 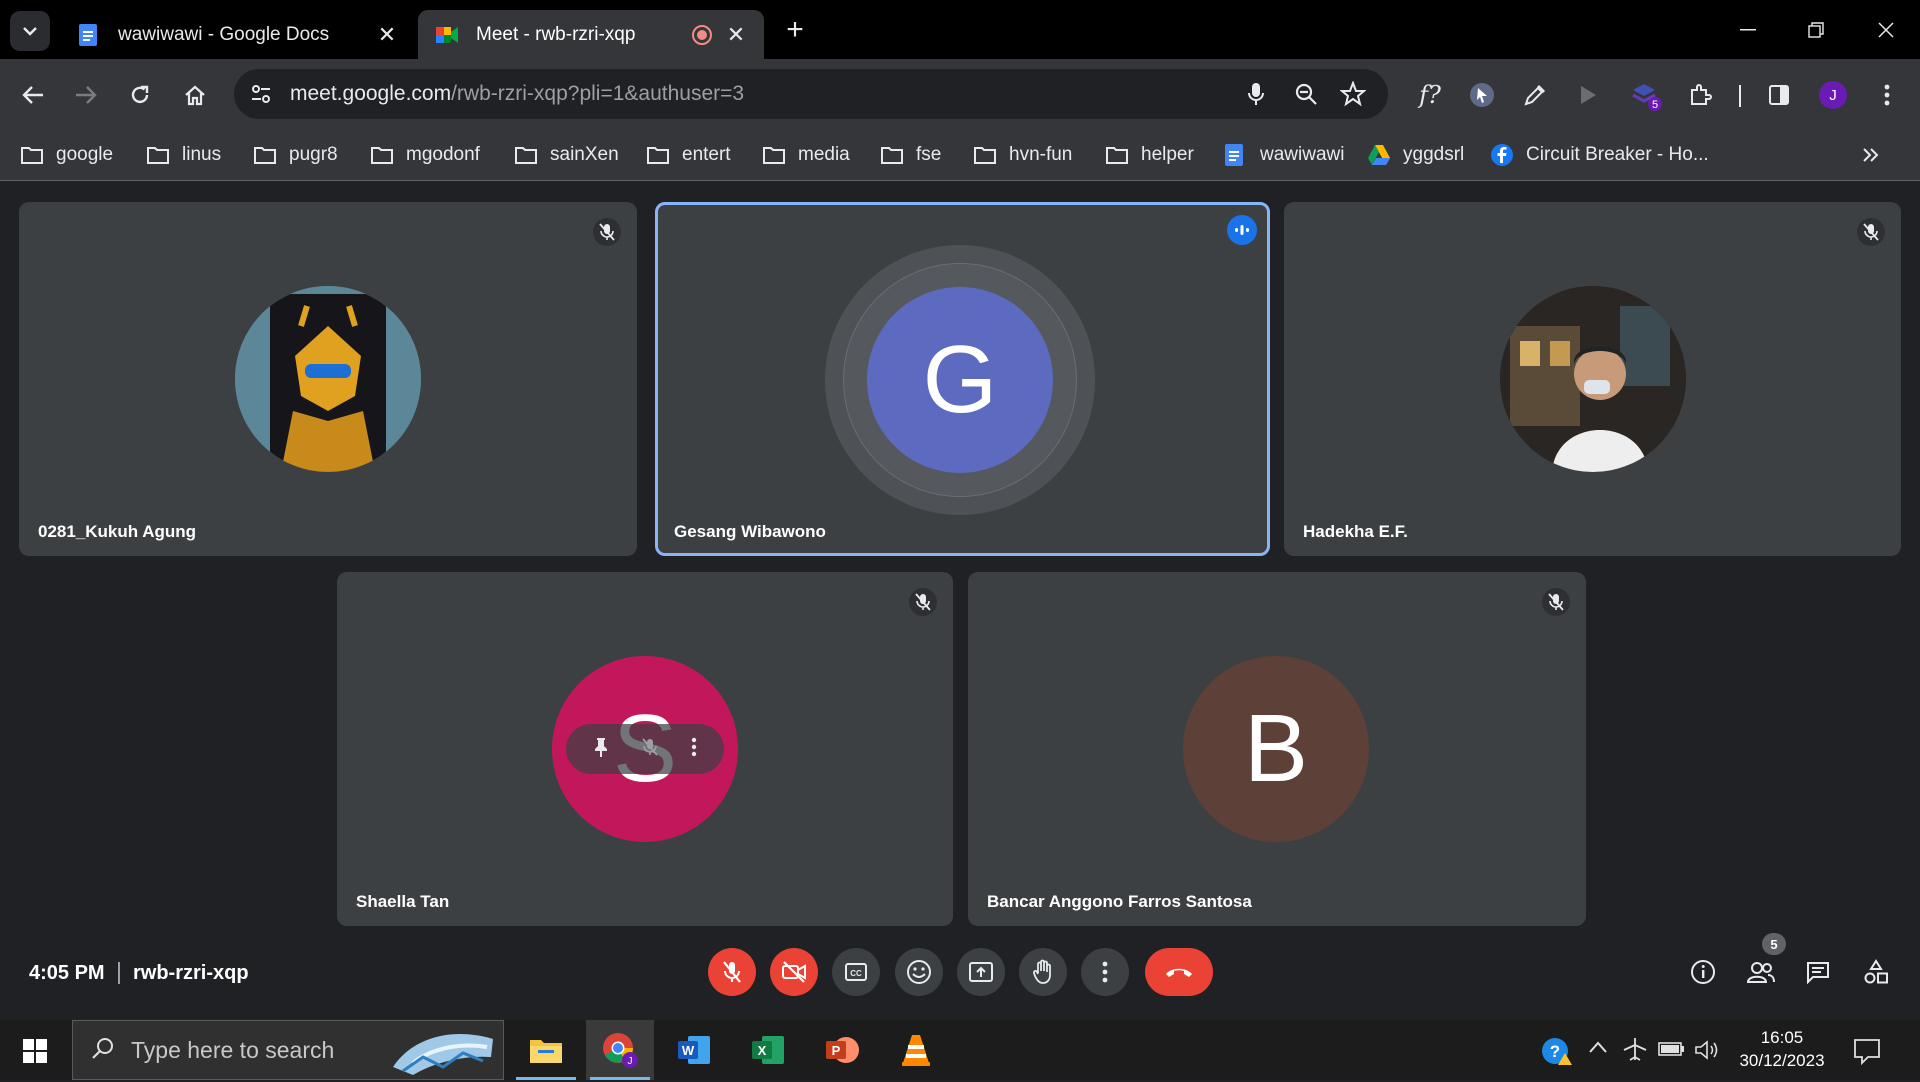 What do you see at coordinates (1592, 379) in the screenshot?
I see `participant-tile: Hadekha E.F.` at bounding box center [1592, 379].